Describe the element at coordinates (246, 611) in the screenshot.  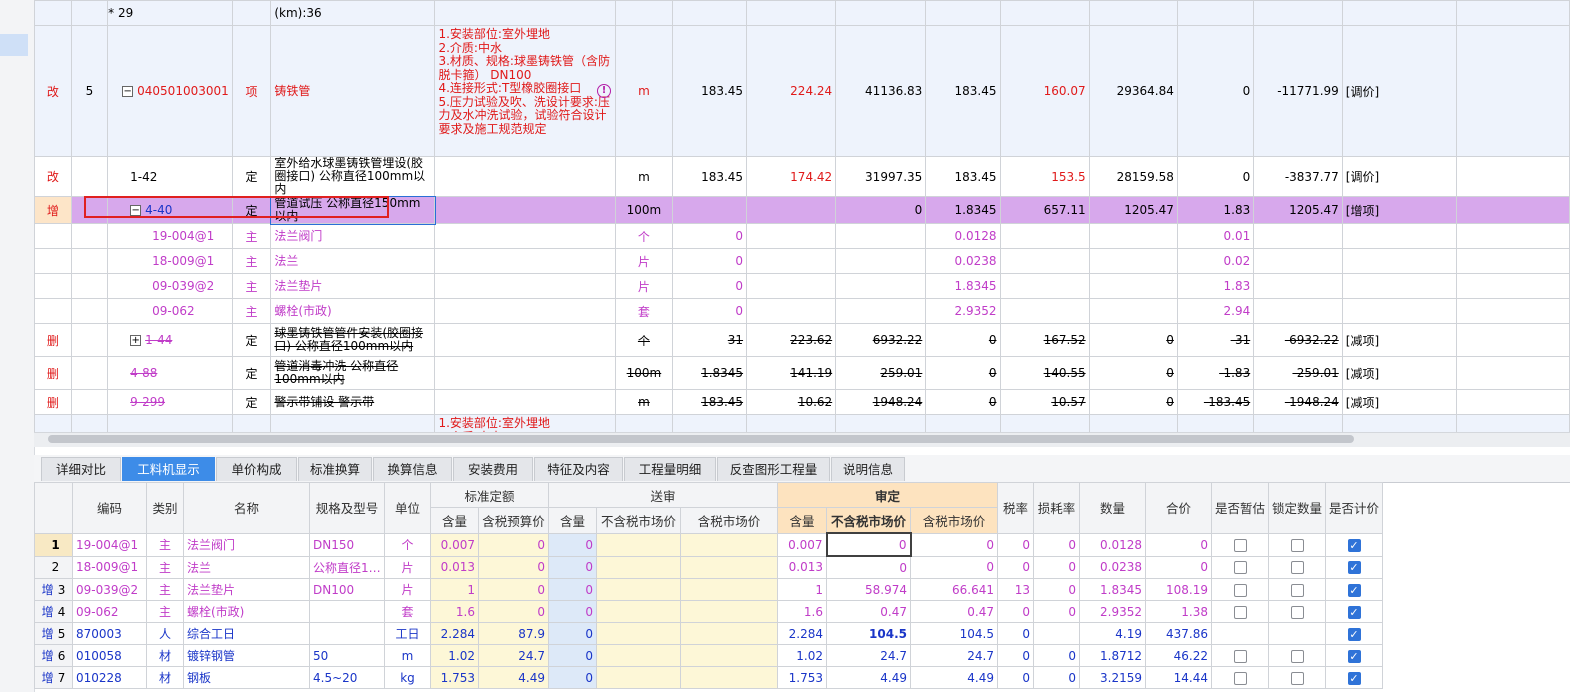
I see `resource-name: 螺栓(市政)` at that location.